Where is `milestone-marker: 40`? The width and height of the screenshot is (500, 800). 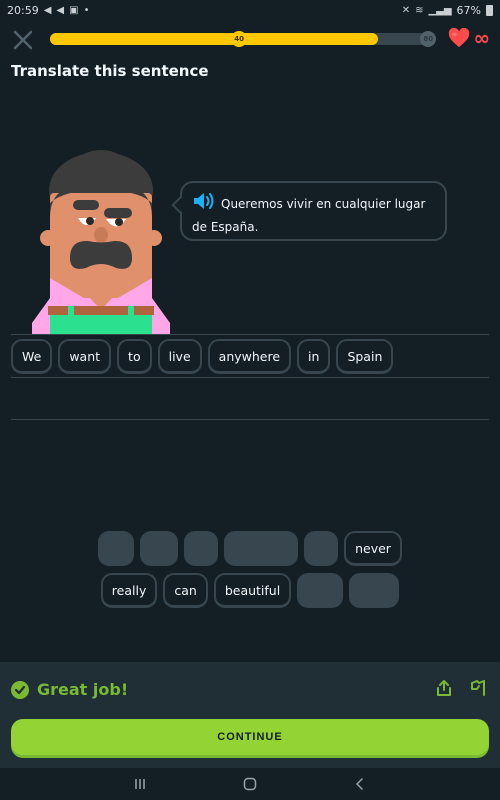
milestone-marker: 40 is located at coordinates (239, 39).